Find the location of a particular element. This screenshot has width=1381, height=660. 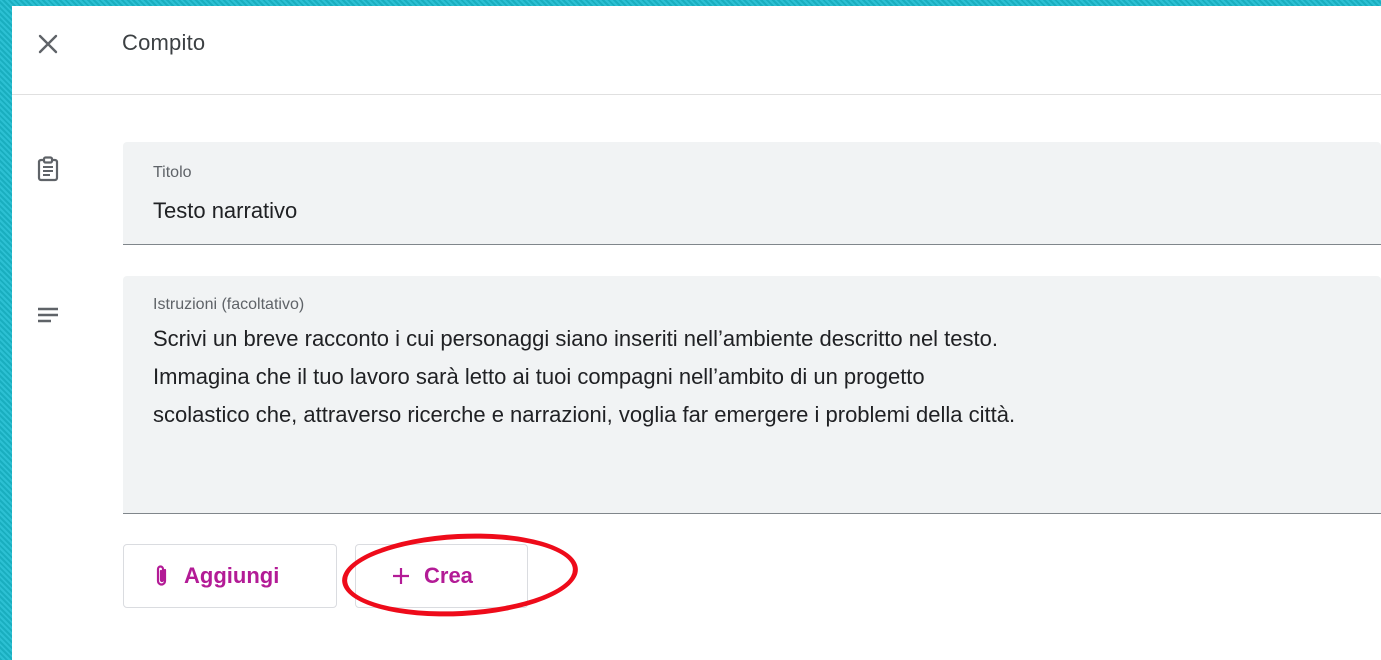

close-icon is located at coordinates (48, 44).